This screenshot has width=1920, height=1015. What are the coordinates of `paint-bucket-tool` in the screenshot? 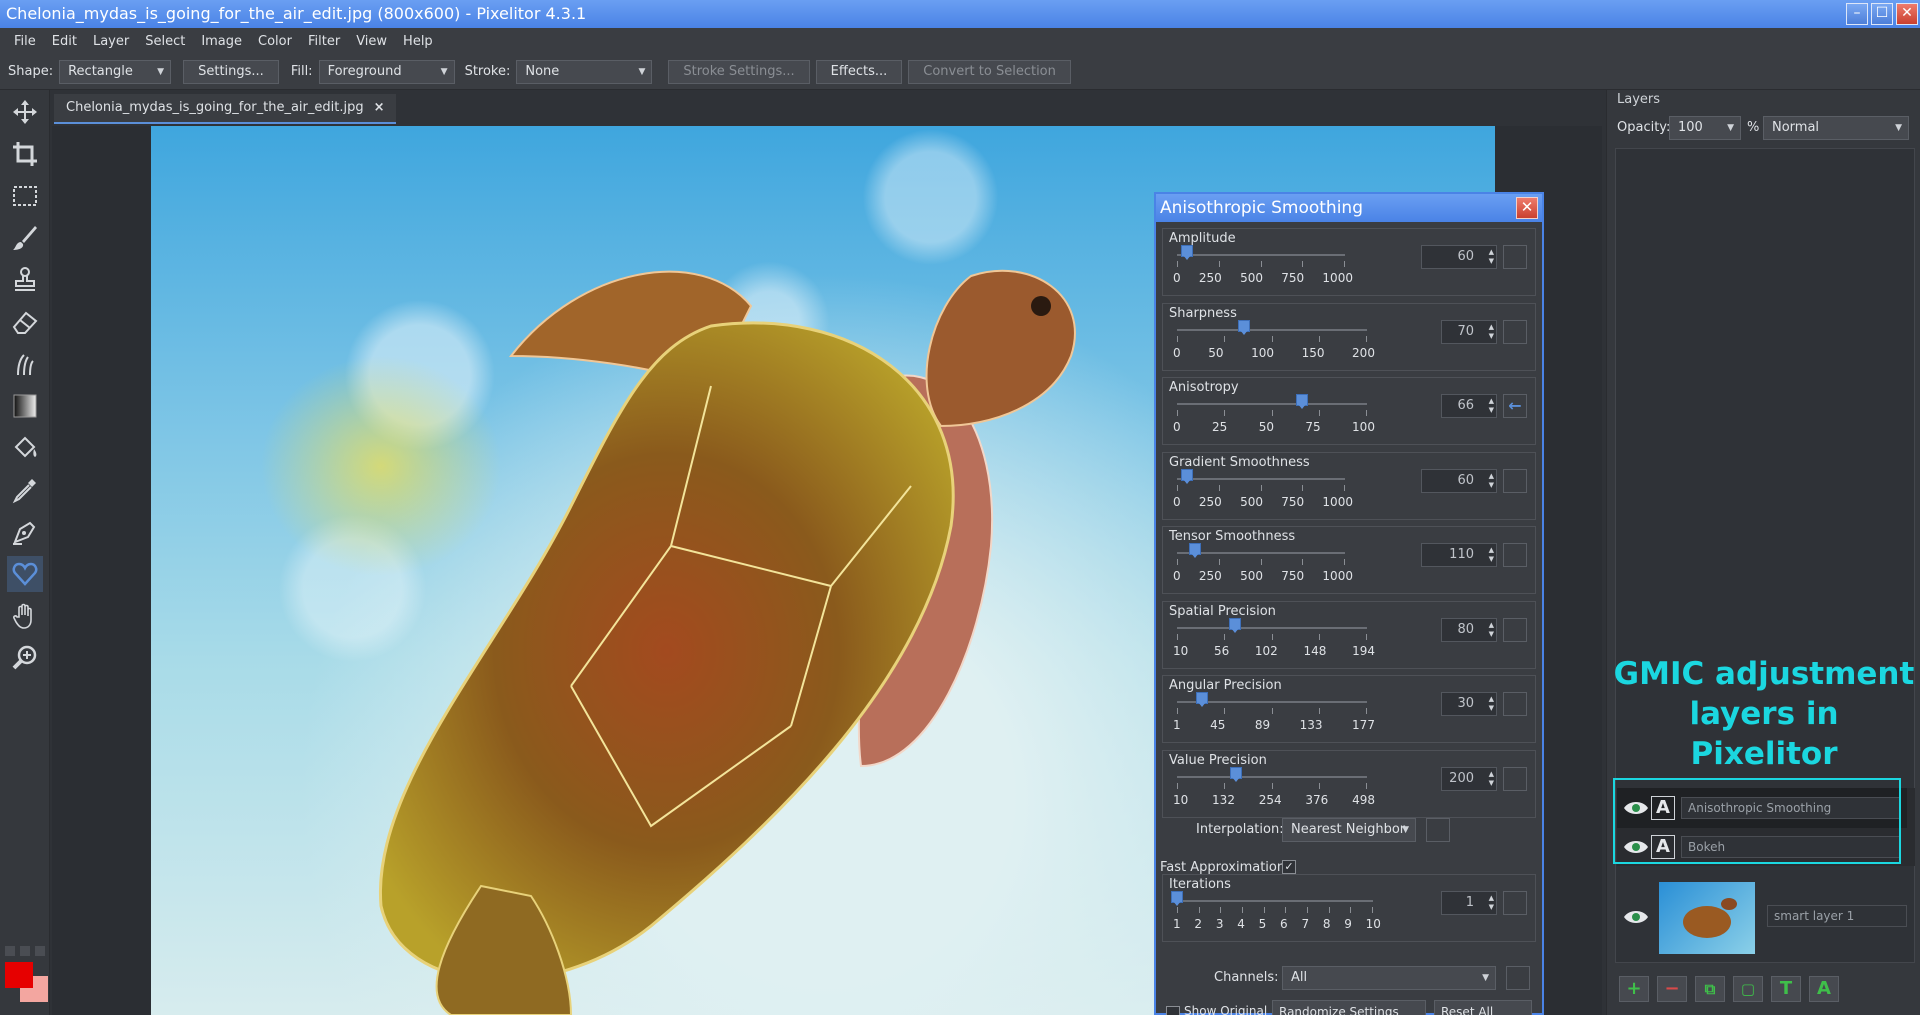 It's located at (25, 448).